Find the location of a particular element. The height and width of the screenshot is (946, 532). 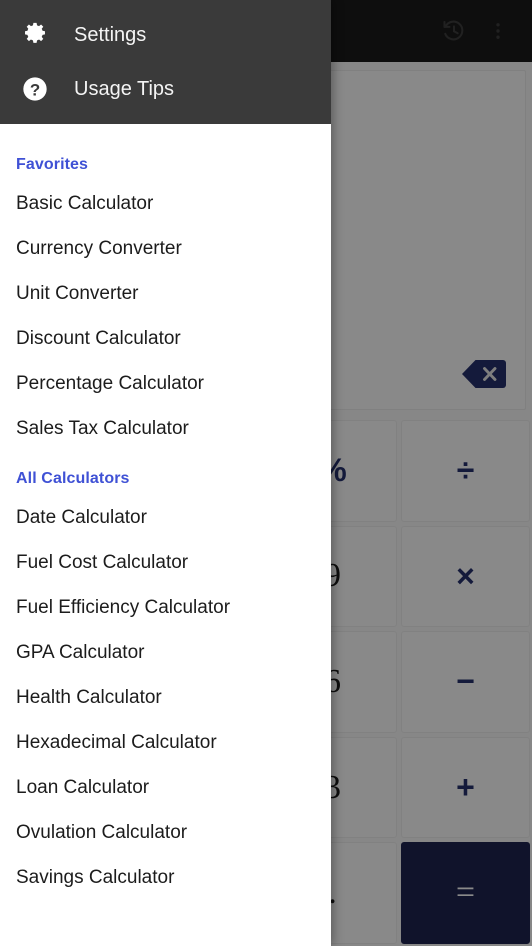

drawer-action-usage-tips: ? Usage Tips is located at coordinates (165, 89).